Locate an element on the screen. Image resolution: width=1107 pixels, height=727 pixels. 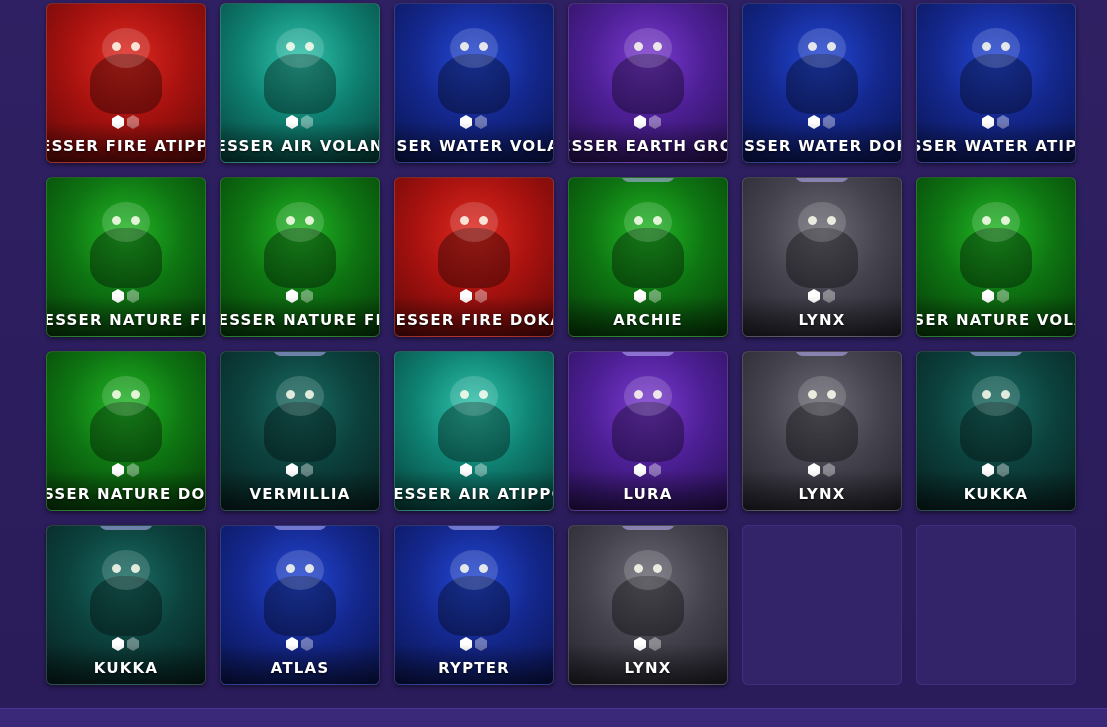
creature-card: LURA is located at coordinates (648, 431).